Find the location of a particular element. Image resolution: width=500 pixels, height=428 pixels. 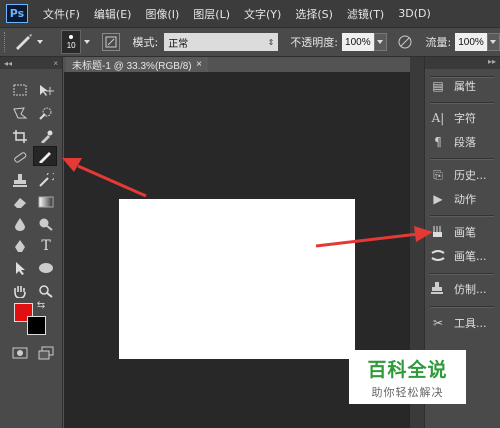

properties-icon: ▤ is located at coordinates (438, 86).